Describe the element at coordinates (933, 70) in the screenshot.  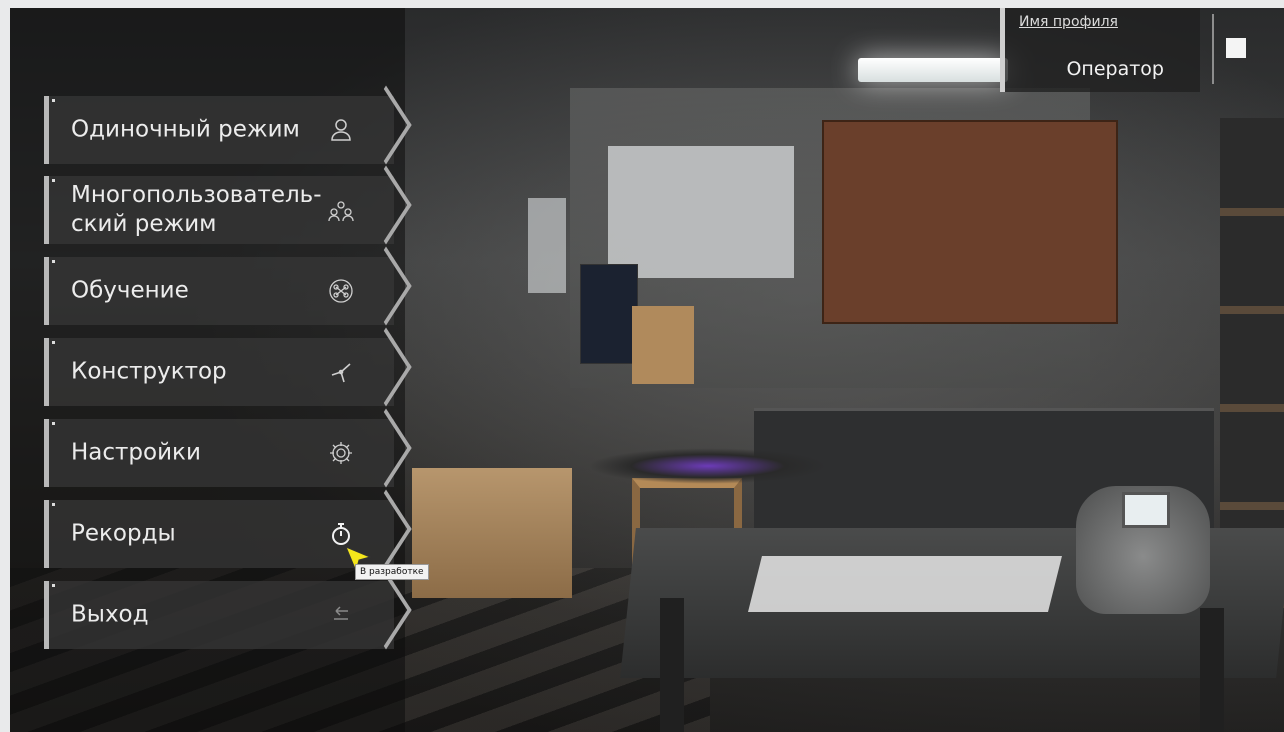
I see `ceiling-lamp` at that location.